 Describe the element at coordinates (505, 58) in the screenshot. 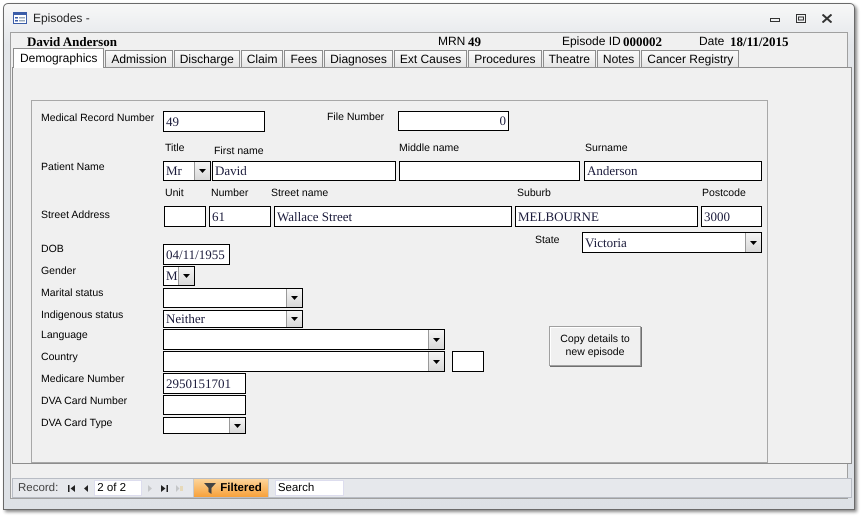

I see `tab: Procedures` at that location.